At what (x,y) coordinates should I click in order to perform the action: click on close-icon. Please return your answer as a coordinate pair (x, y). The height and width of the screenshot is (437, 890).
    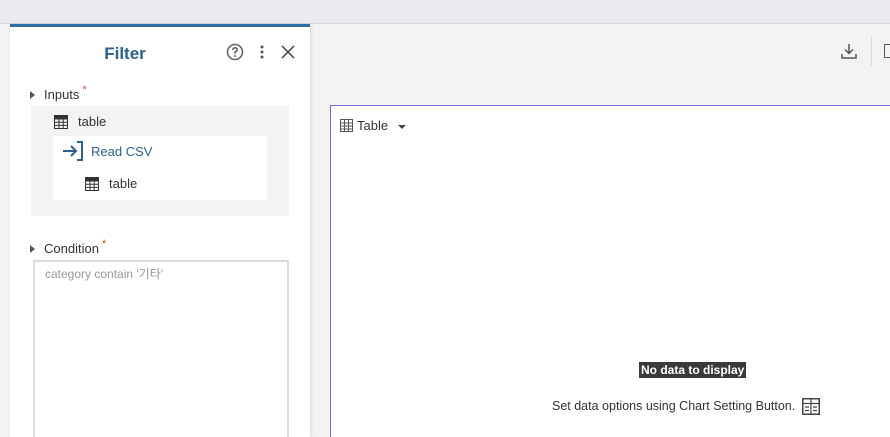
    Looking at the image, I should click on (288, 52).